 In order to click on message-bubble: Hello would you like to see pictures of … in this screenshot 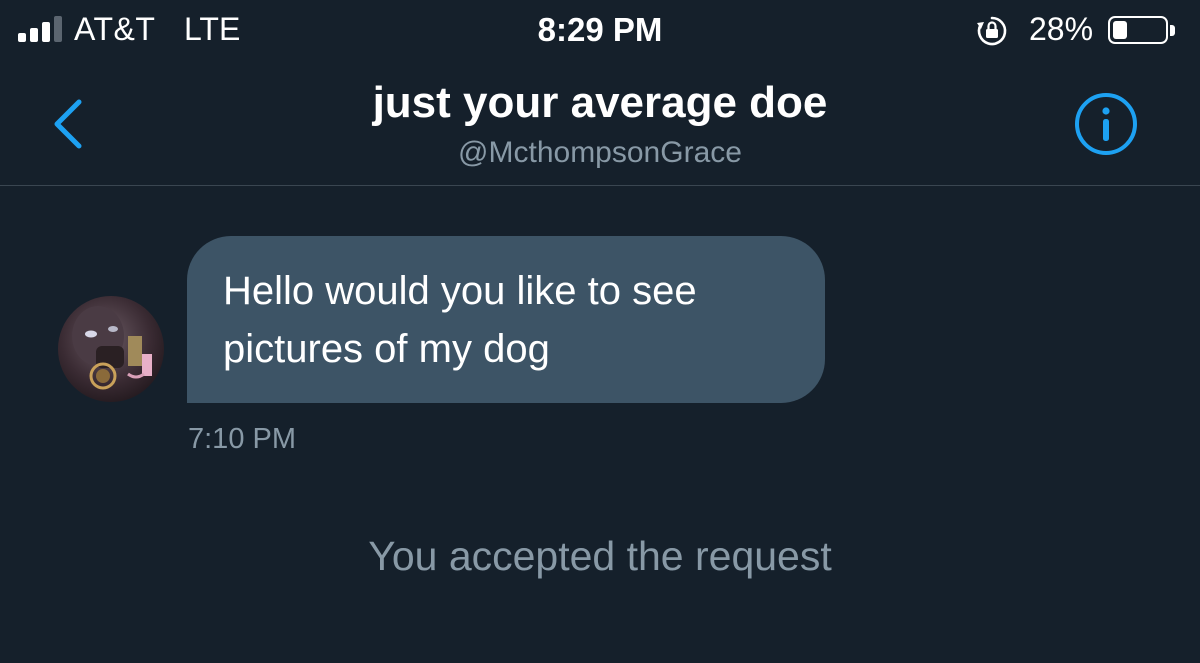, I will do `click(506, 319)`.